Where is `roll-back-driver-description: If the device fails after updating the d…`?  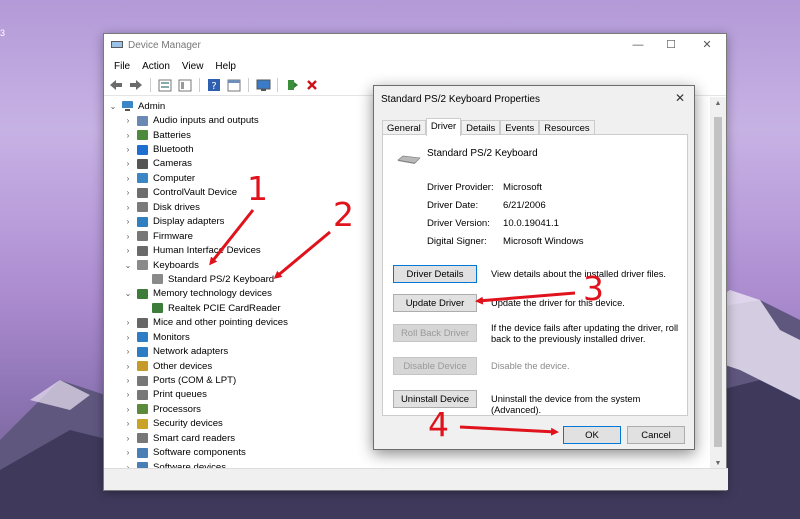 roll-back-driver-description: If the device fails after updating the d… is located at coordinates (585, 333).